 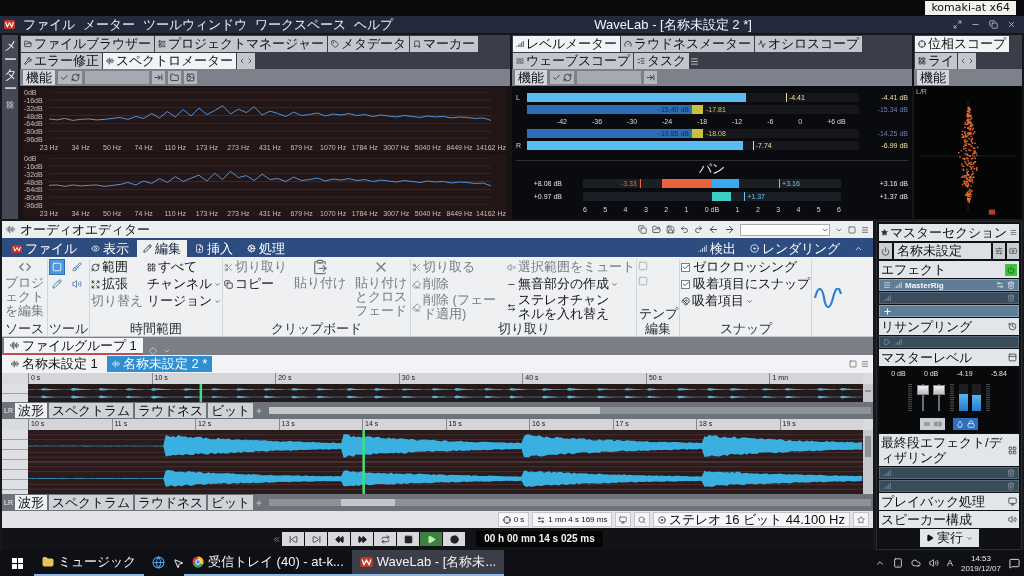 What do you see at coordinates (277, 539) in the screenshot?
I see `double-chevron-icon` at bounding box center [277, 539].